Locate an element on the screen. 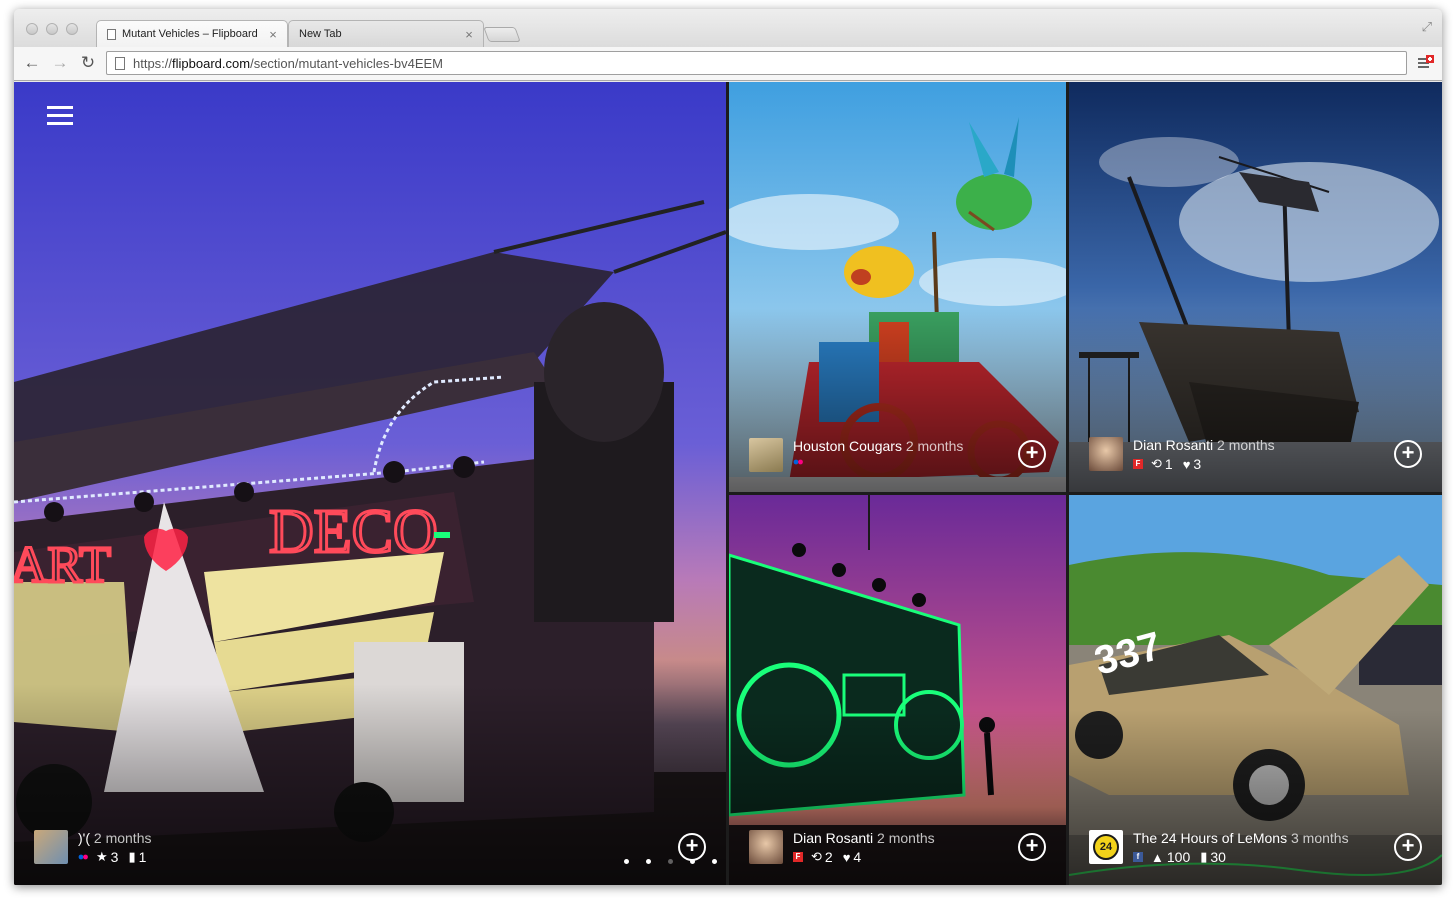  article-caption: )'( 2 months ★ 3 ▮ 1 is located at coordinates (95, 847).